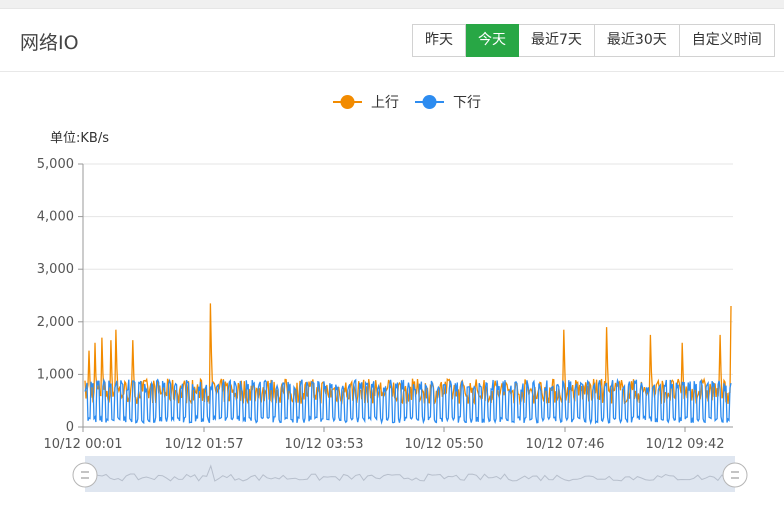  What do you see at coordinates (55, 217) in the screenshot?
I see `y-tick-label: 4,000` at bounding box center [55, 217].